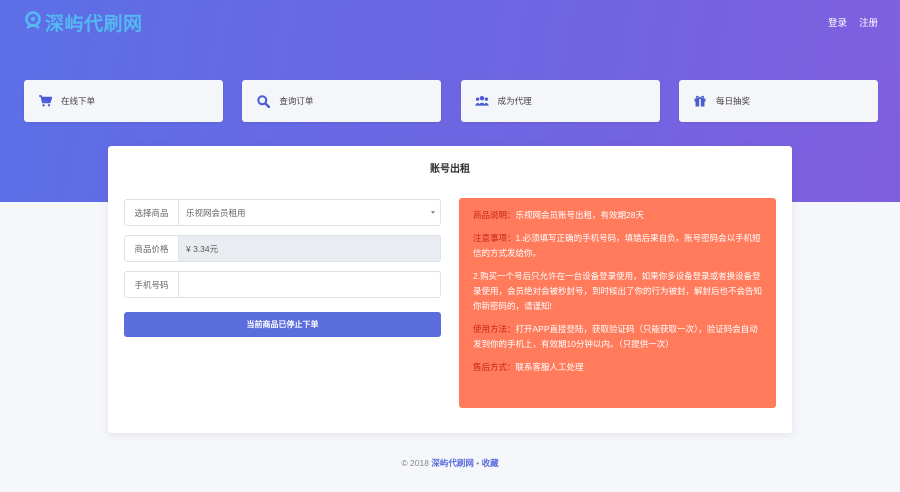 This screenshot has height=492, width=900. Describe the element at coordinates (450, 169) in the screenshot. I see `panel-title: 账号出租` at that location.